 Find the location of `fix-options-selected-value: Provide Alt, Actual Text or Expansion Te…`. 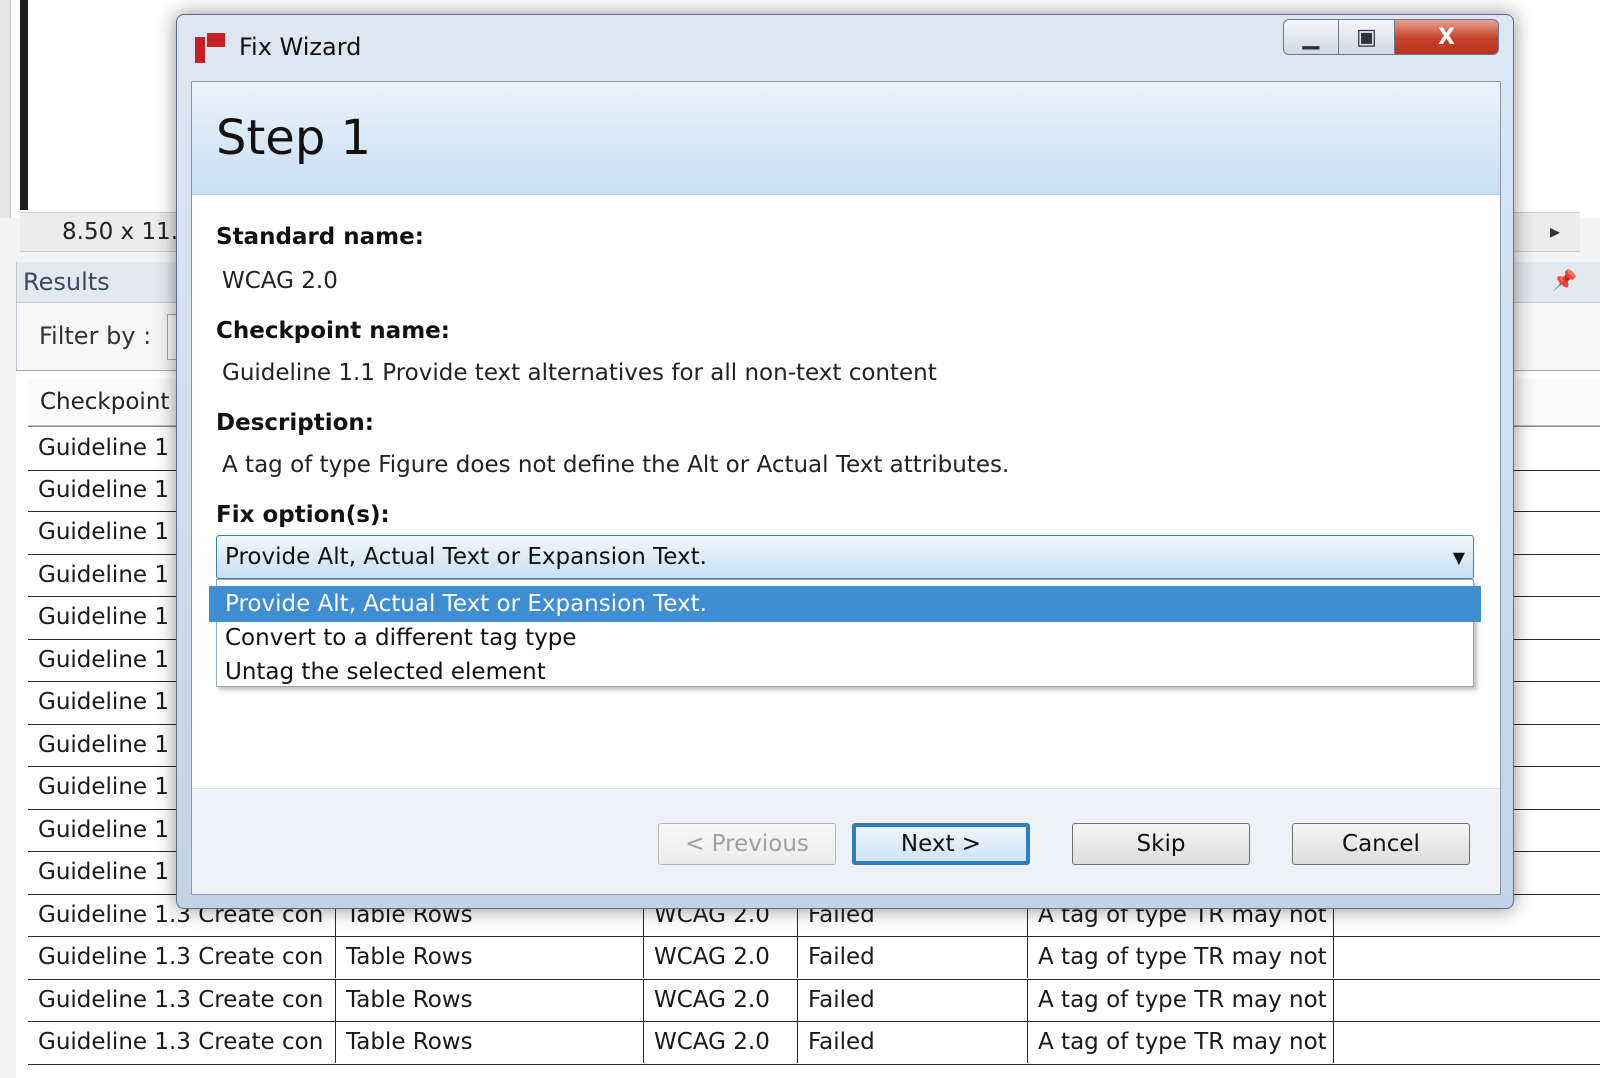

fix-options-selected-value: Provide Alt, Actual Text or Expansion Te… is located at coordinates (466, 557).